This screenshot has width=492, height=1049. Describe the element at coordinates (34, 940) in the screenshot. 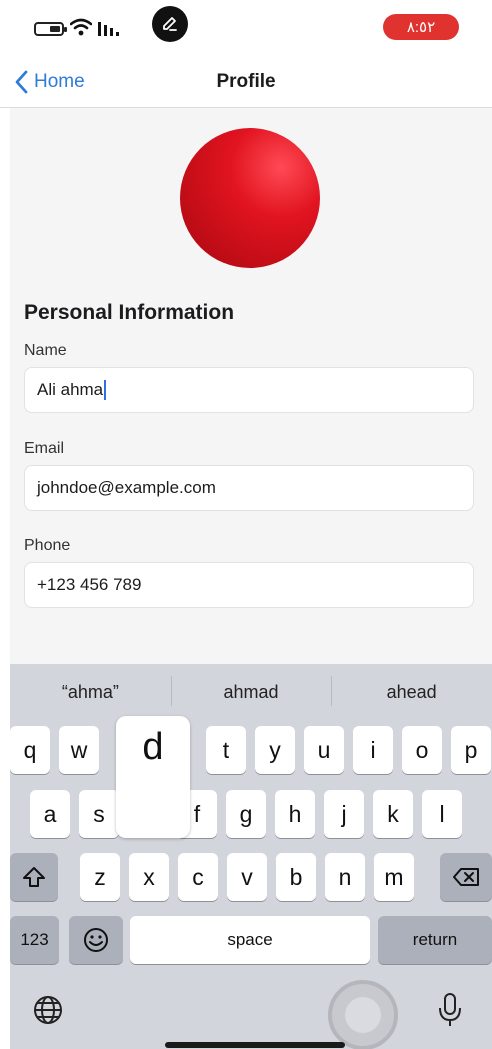

I see `numbers-key: 123` at that location.